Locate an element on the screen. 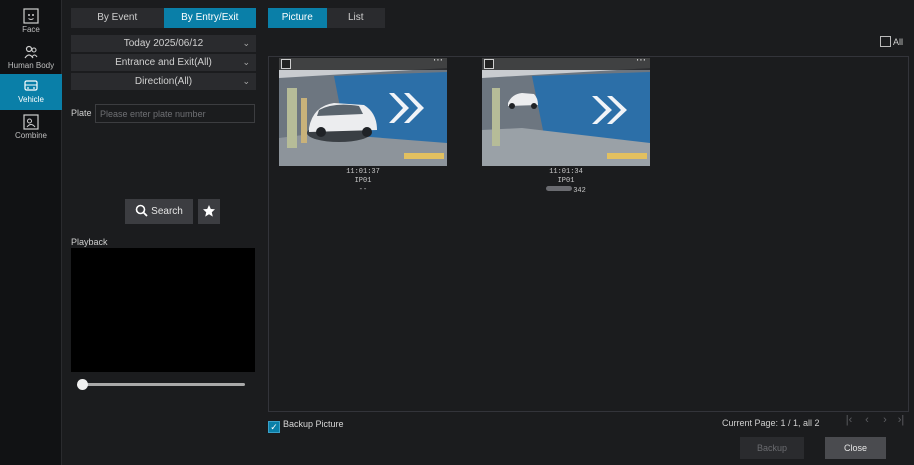 The image size is (914, 465). plate-suffix: 342 is located at coordinates (579, 191).